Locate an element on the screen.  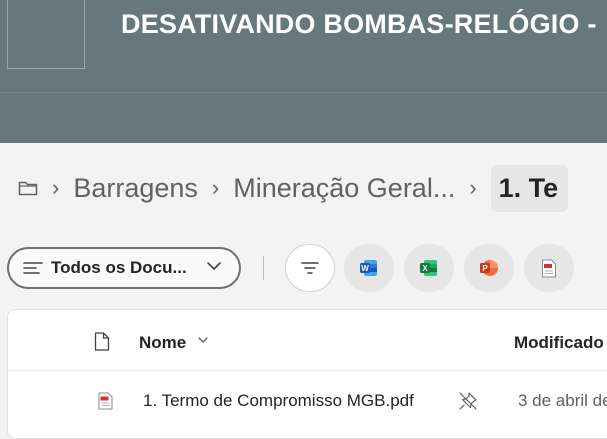
site-logo-placeholder is located at coordinates (46, 34).